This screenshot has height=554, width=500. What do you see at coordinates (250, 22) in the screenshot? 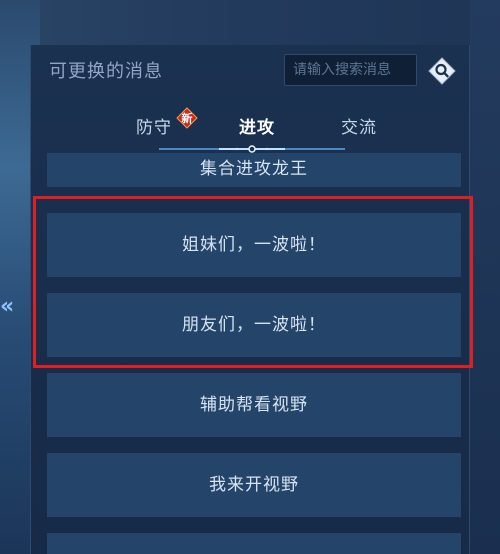
I see `game-background-top` at bounding box center [250, 22].